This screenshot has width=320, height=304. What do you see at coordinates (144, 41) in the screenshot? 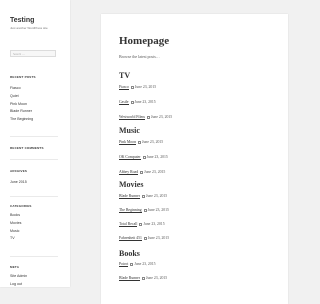
I see `page-title: Homepage` at bounding box center [144, 41].